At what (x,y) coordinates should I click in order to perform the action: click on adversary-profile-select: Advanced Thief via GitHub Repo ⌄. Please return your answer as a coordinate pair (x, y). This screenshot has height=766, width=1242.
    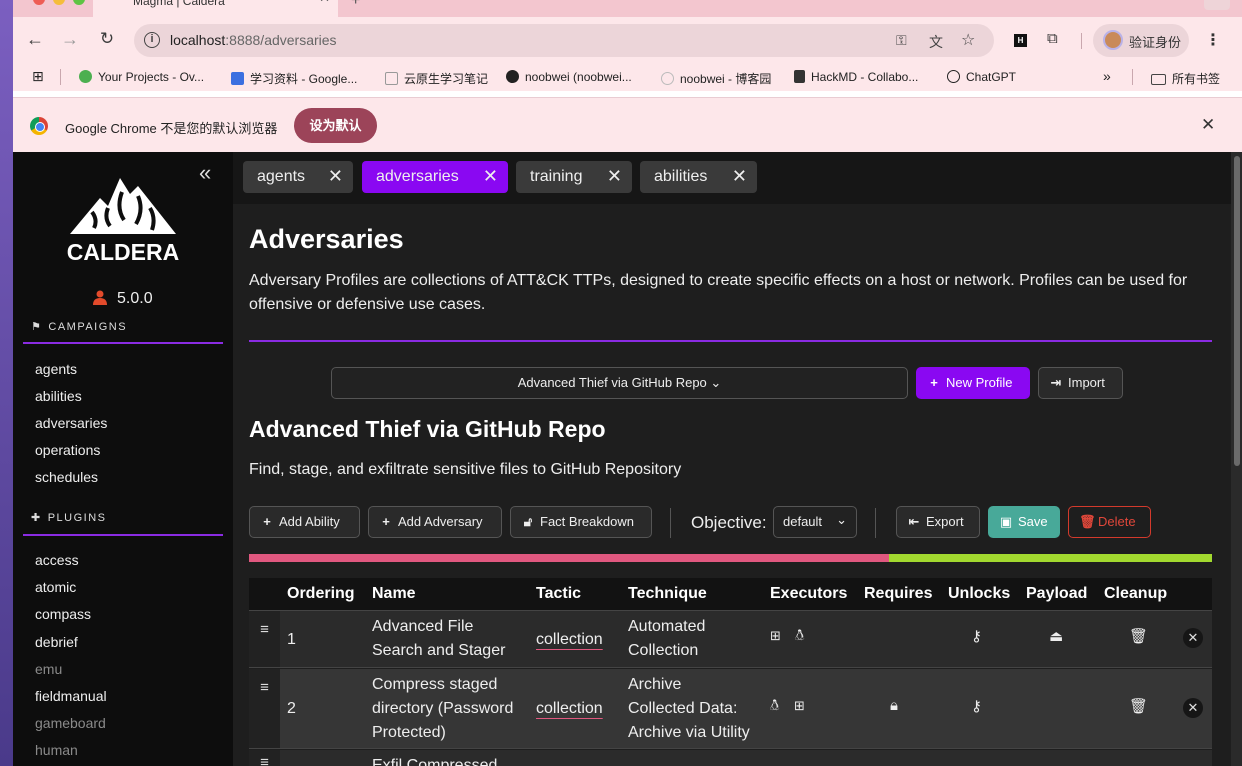
    Looking at the image, I should click on (619, 383).